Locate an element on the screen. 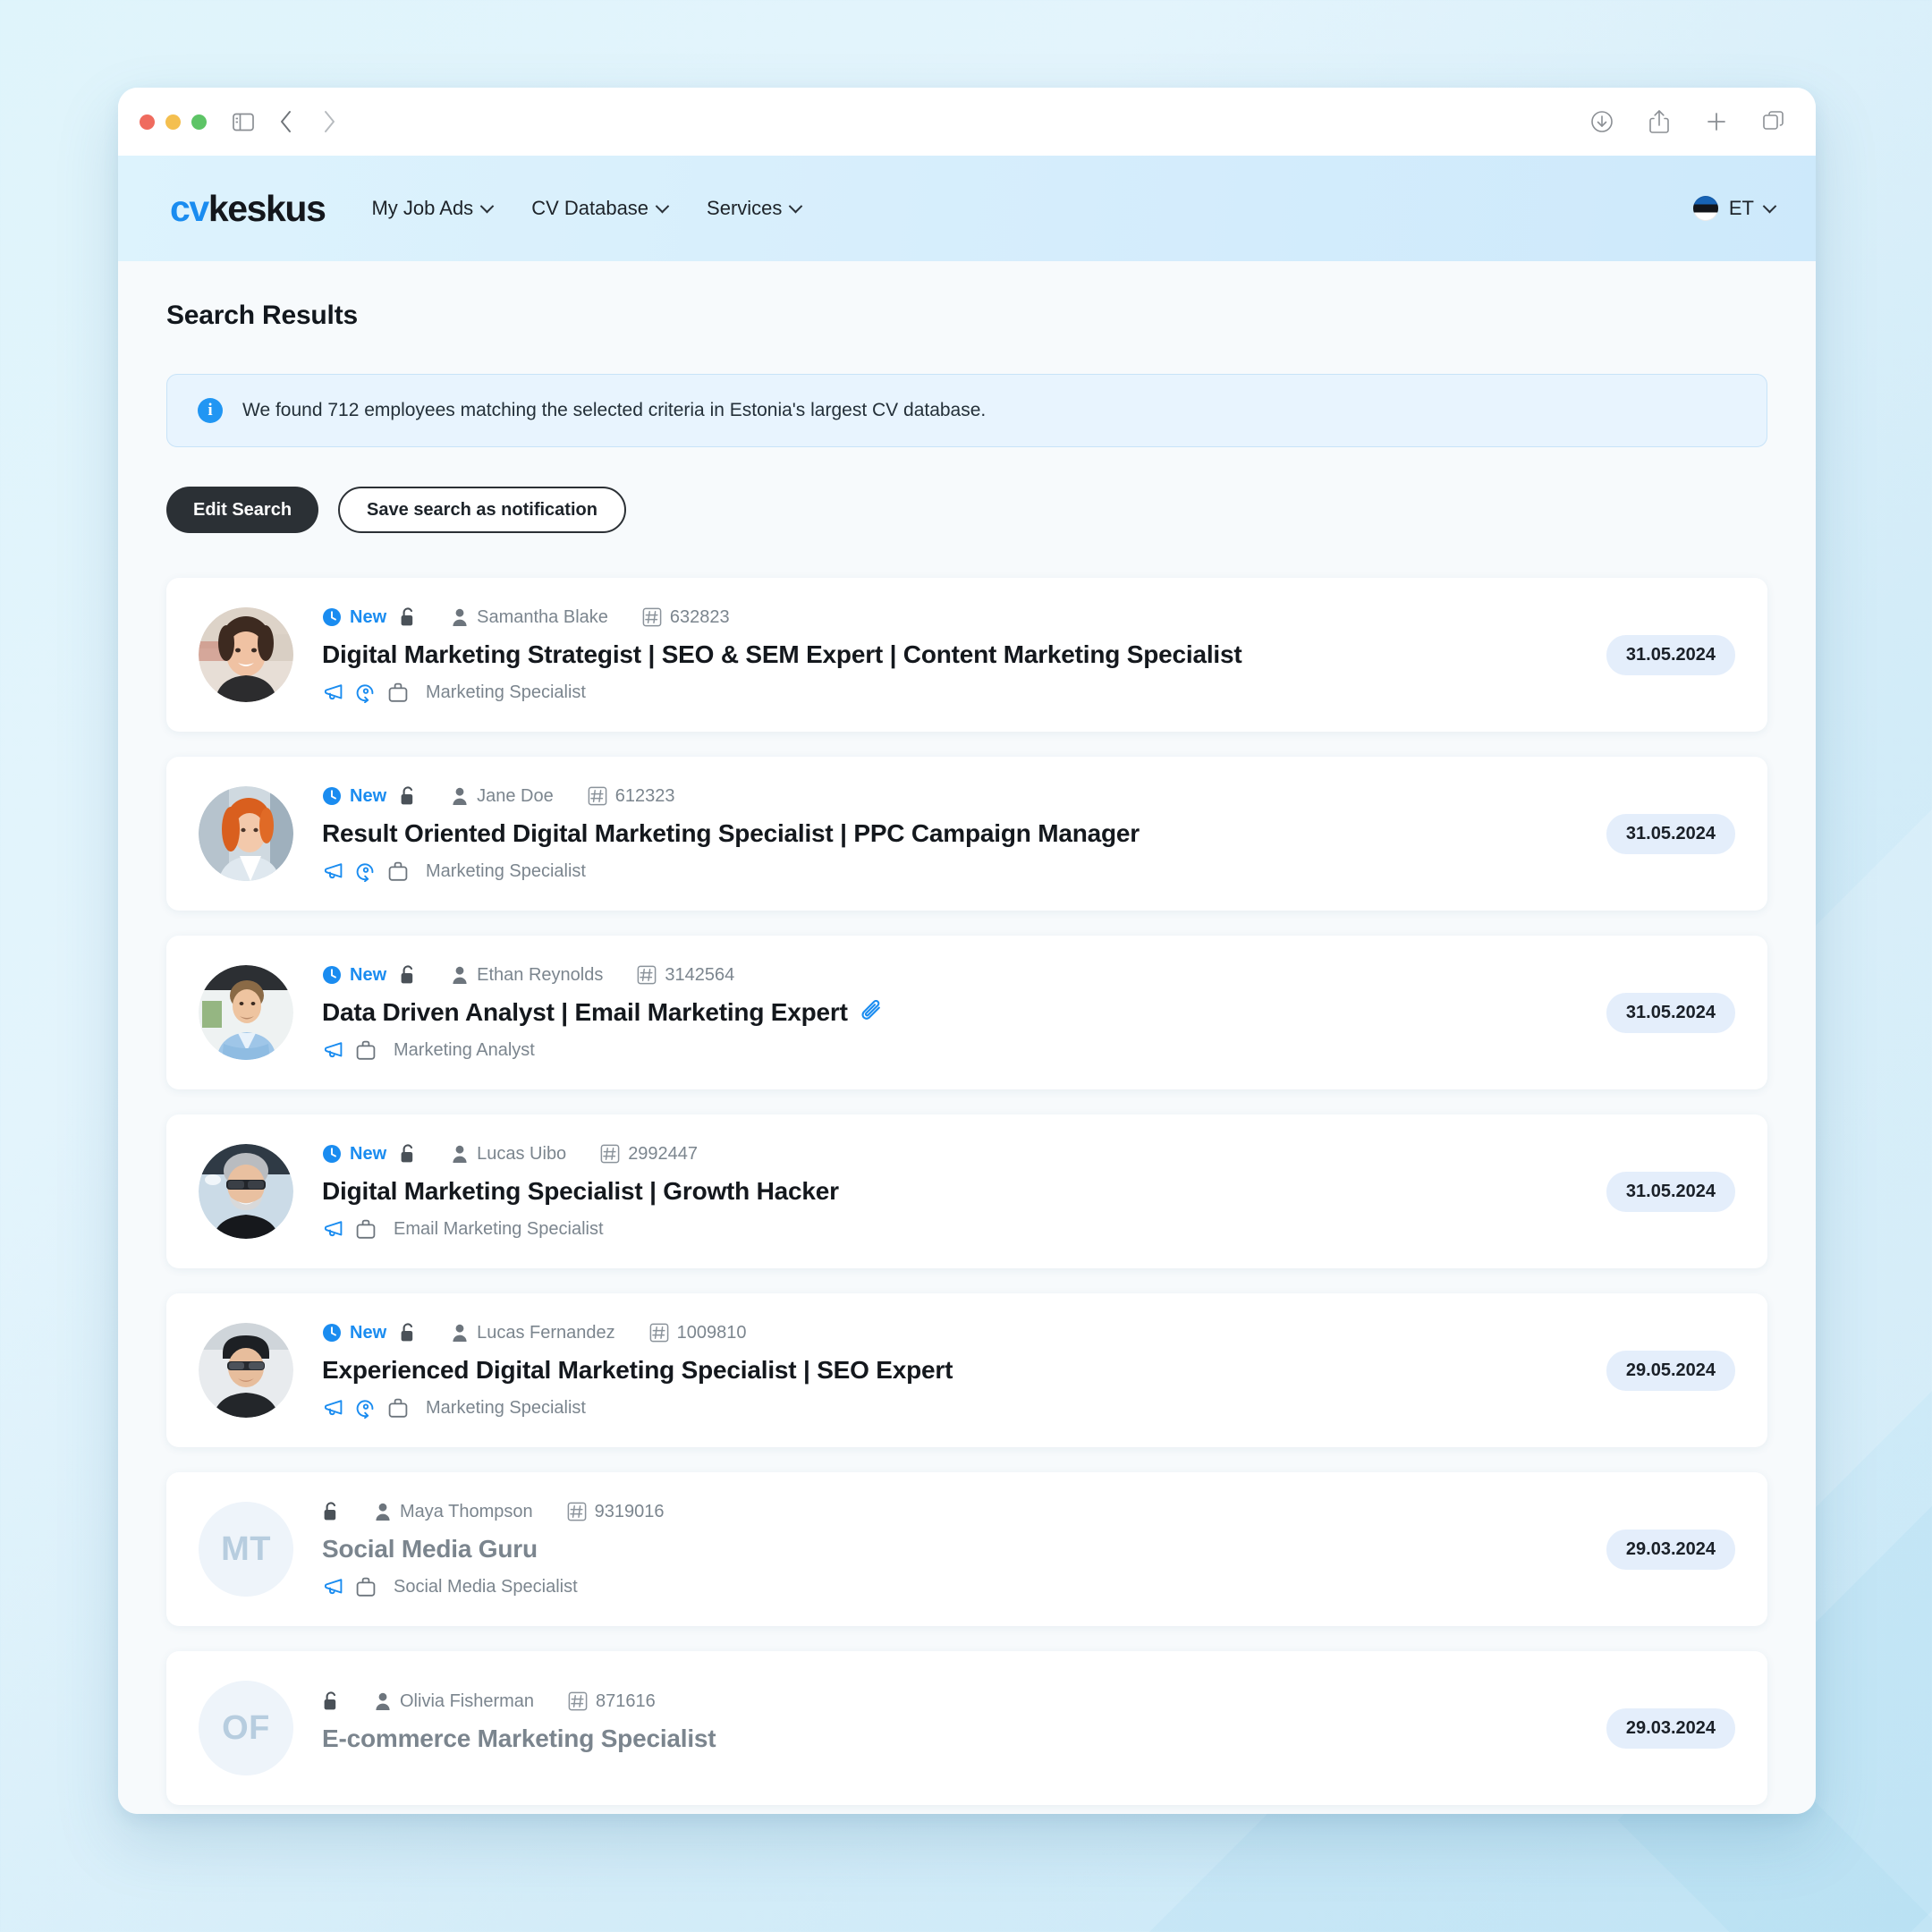  new-tab-icon is located at coordinates (1716, 121).